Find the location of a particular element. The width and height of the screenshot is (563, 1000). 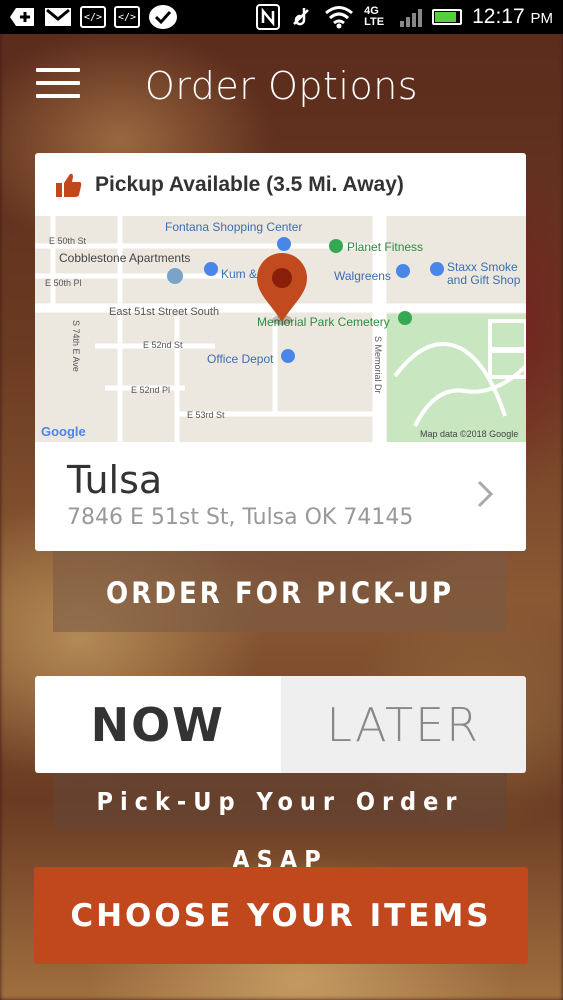

order-type-label: ORDER FOR PICK-UP is located at coordinates (280, 591).